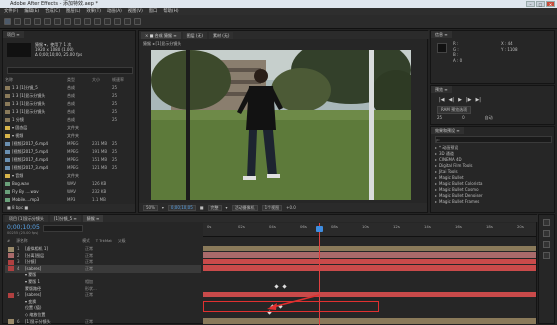 The image size is (557, 325). What do you see at coordinates (27, 21) in the screenshot?
I see `zoom-tool-icon` at bounding box center [27, 21].